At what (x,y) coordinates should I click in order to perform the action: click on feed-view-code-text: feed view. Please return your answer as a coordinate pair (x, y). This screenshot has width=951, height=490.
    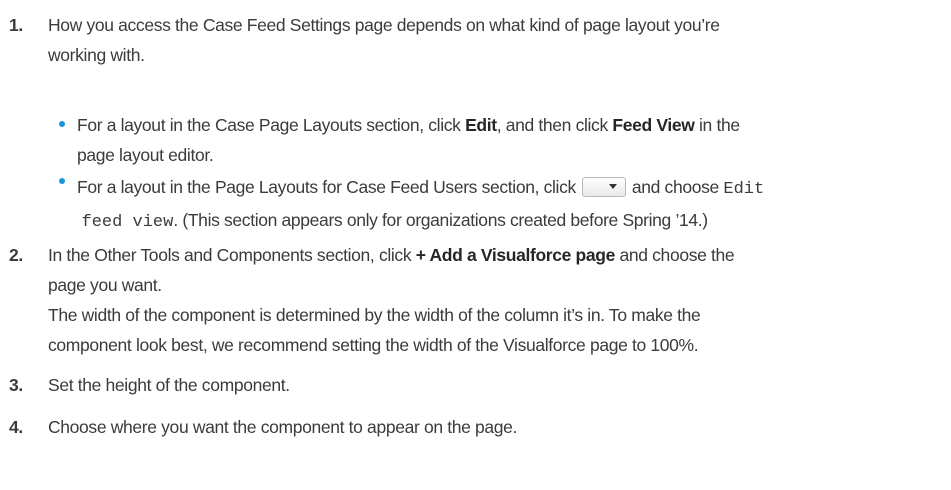
    Looking at the image, I should click on (127, 222).